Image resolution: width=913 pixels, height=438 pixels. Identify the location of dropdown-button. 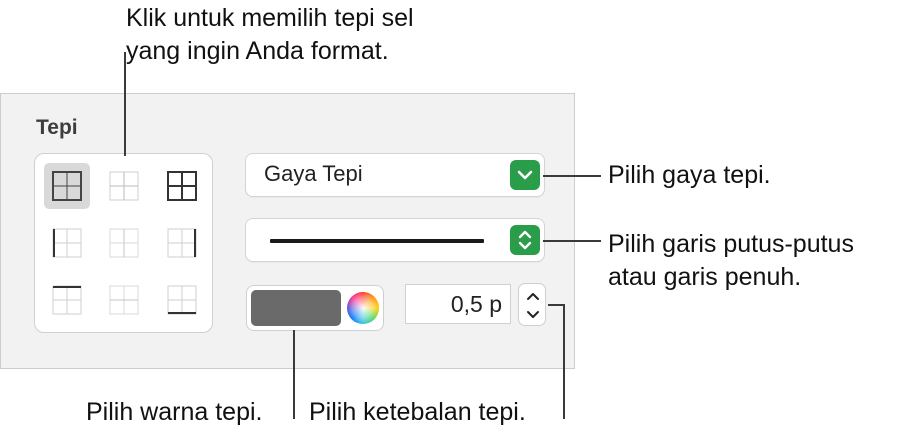
(525, 175).